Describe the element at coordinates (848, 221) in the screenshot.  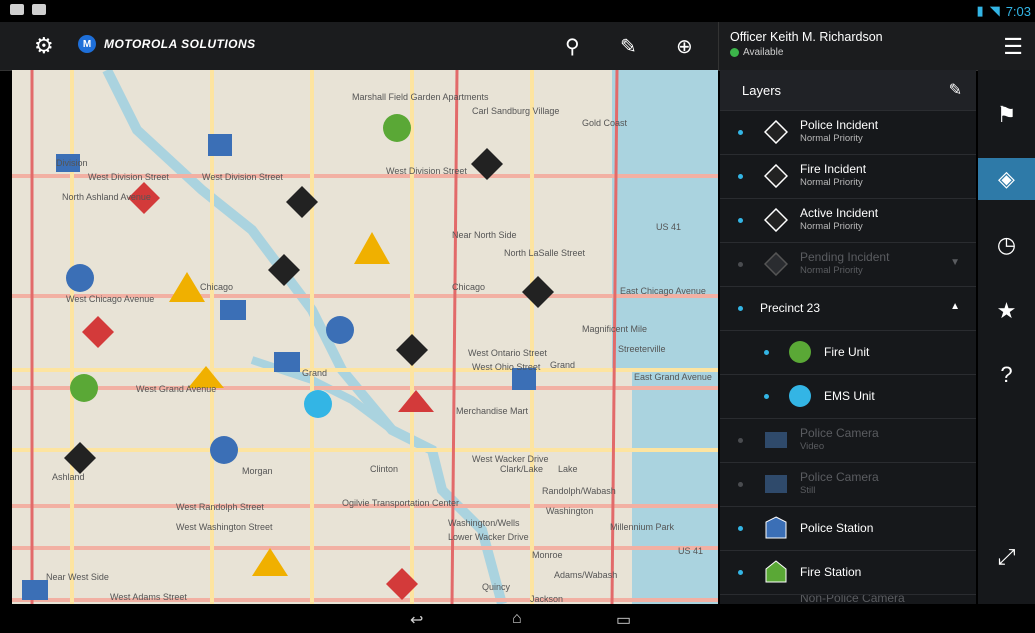
I see `layer-active-incident: Active Incident Normal Priority` at that location.